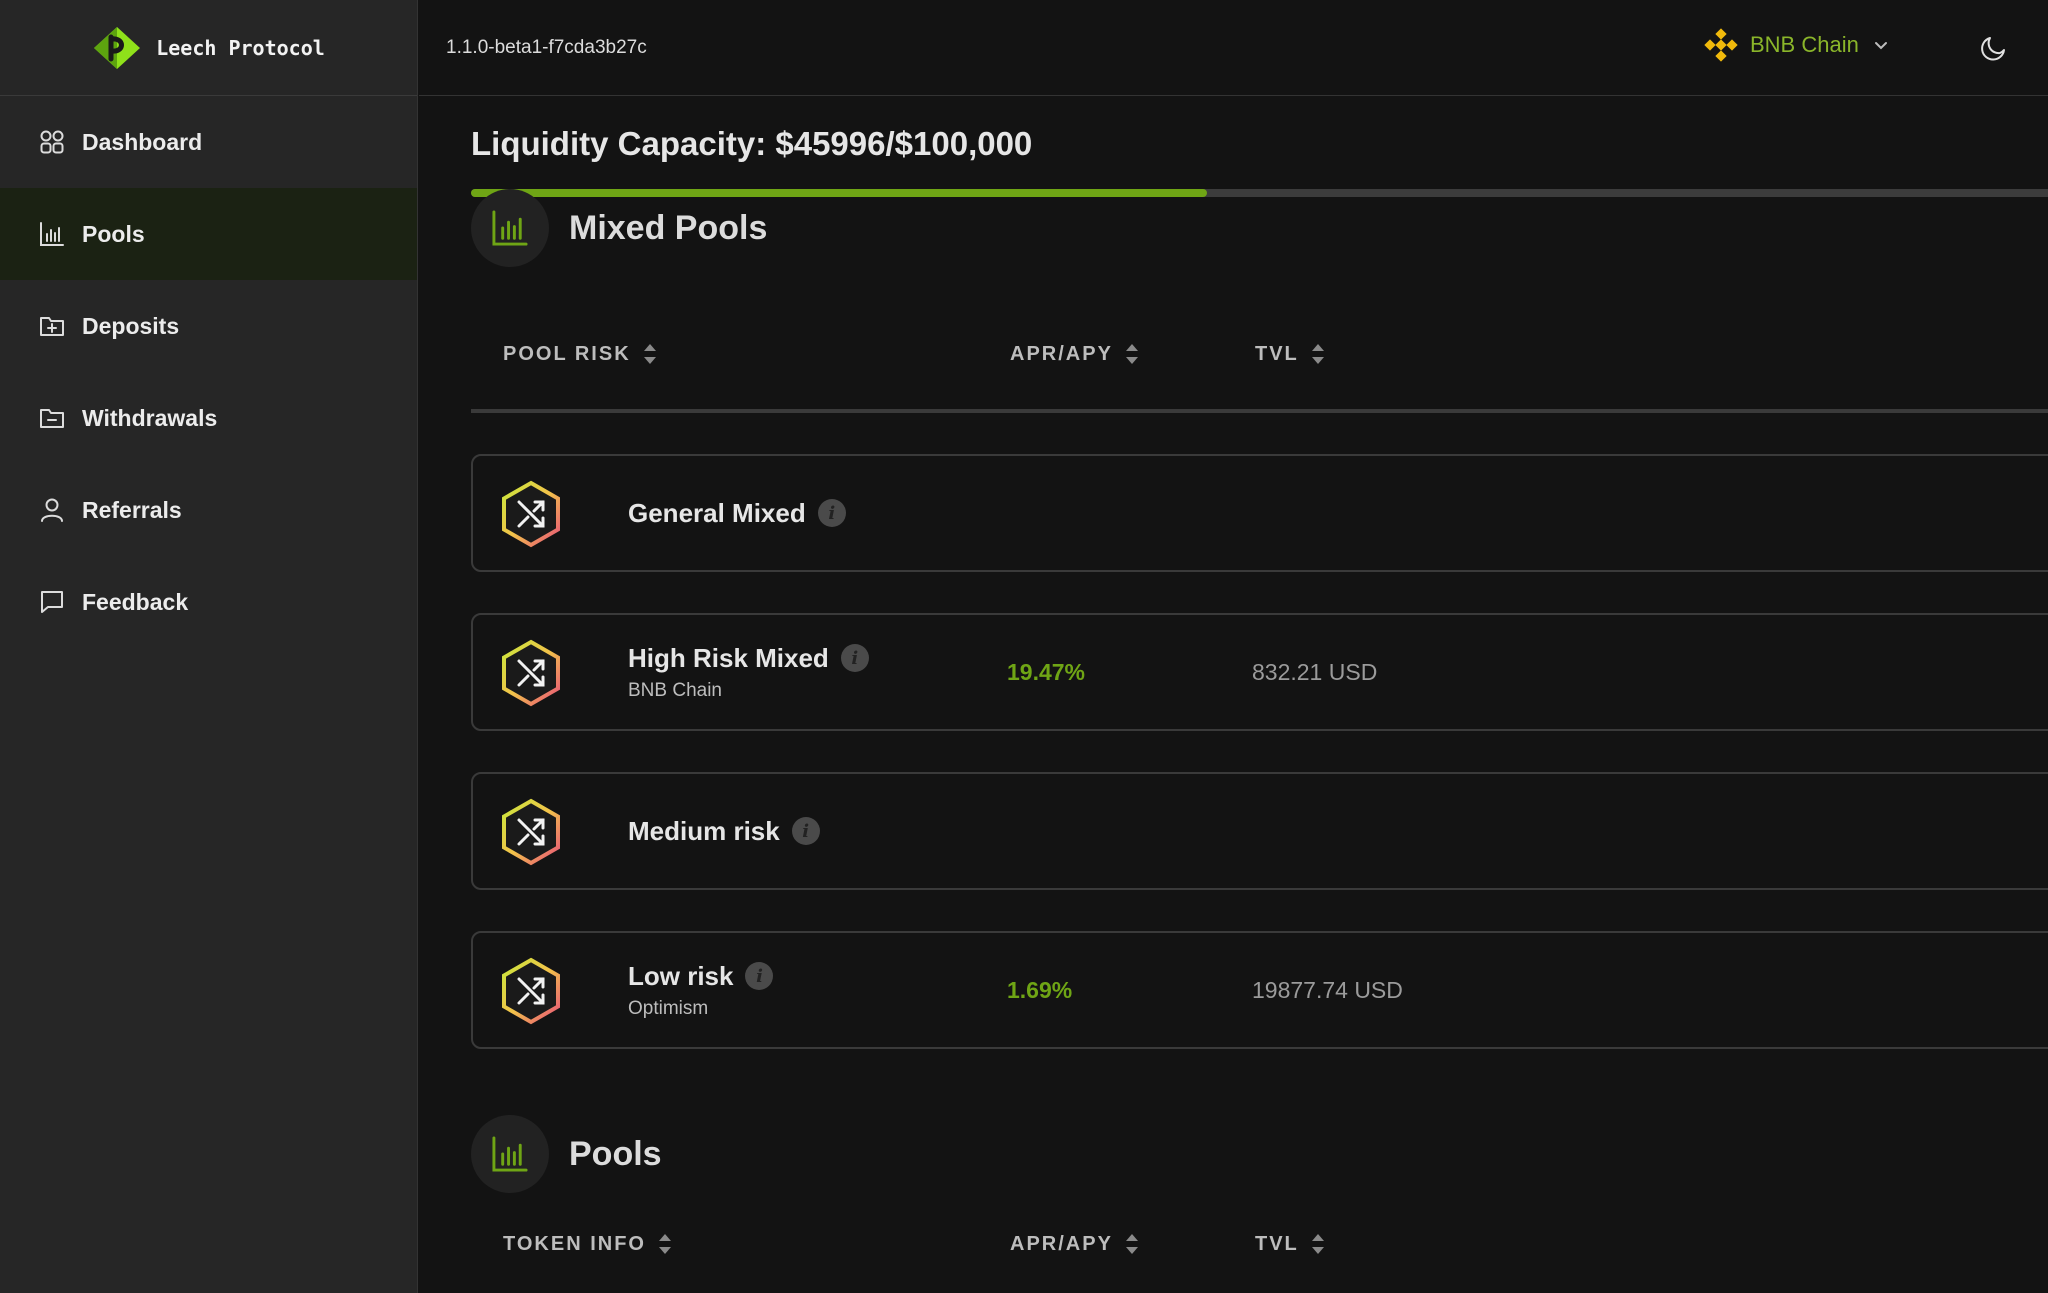  I want to click on user-icon, so click(52, 510).